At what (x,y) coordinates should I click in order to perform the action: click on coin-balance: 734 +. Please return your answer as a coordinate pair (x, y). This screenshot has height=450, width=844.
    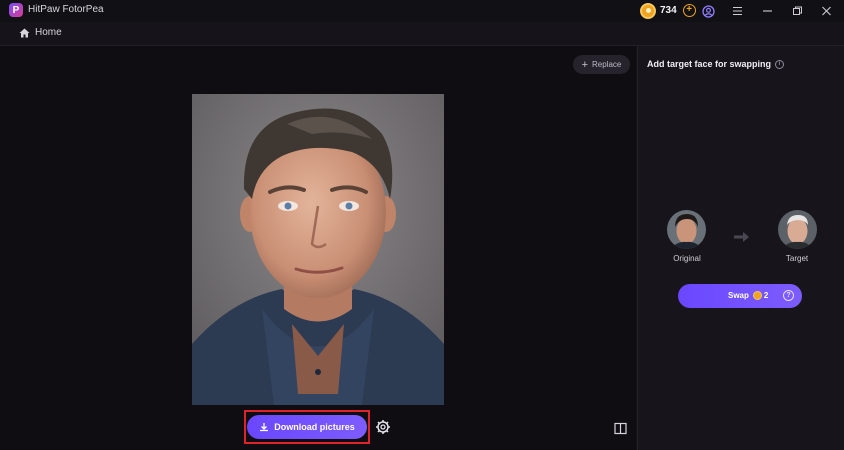
    Looking at the image, I should click on (668, 10).